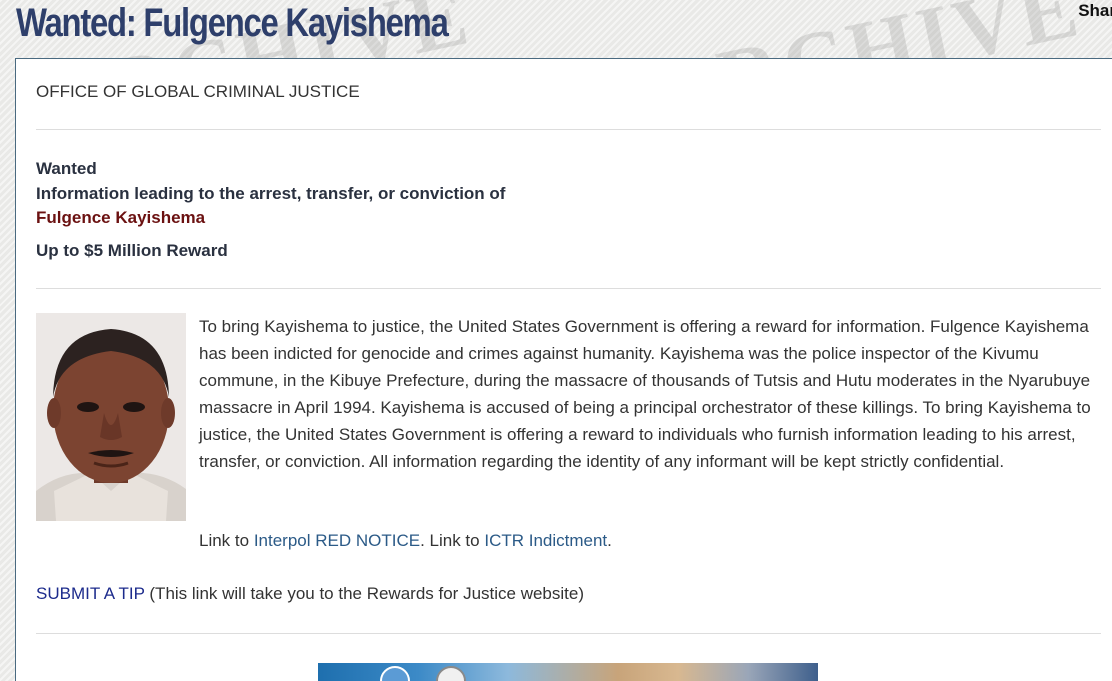 This screenshot has height=681, width=1112. I want to click on rewards-banner-image, so click(568, 672).